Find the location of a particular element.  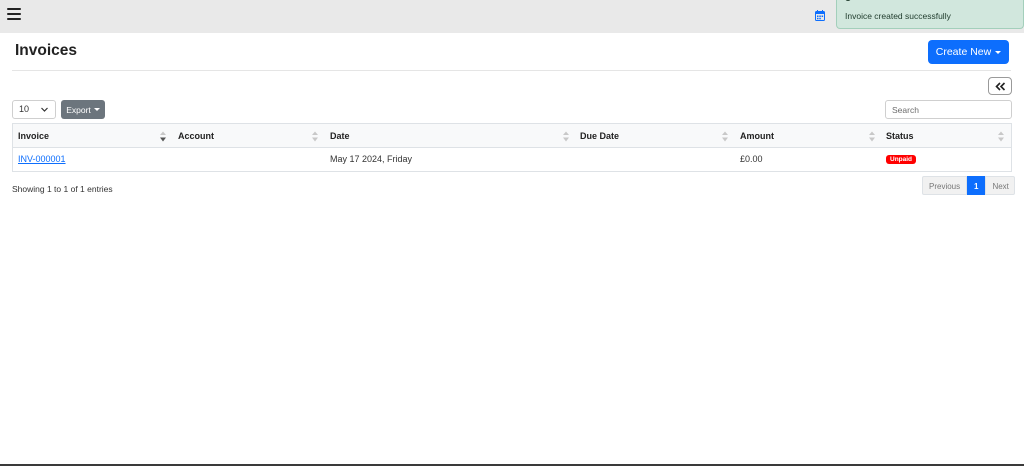

page-length-select: 10 is located at coordinates (34, 109).